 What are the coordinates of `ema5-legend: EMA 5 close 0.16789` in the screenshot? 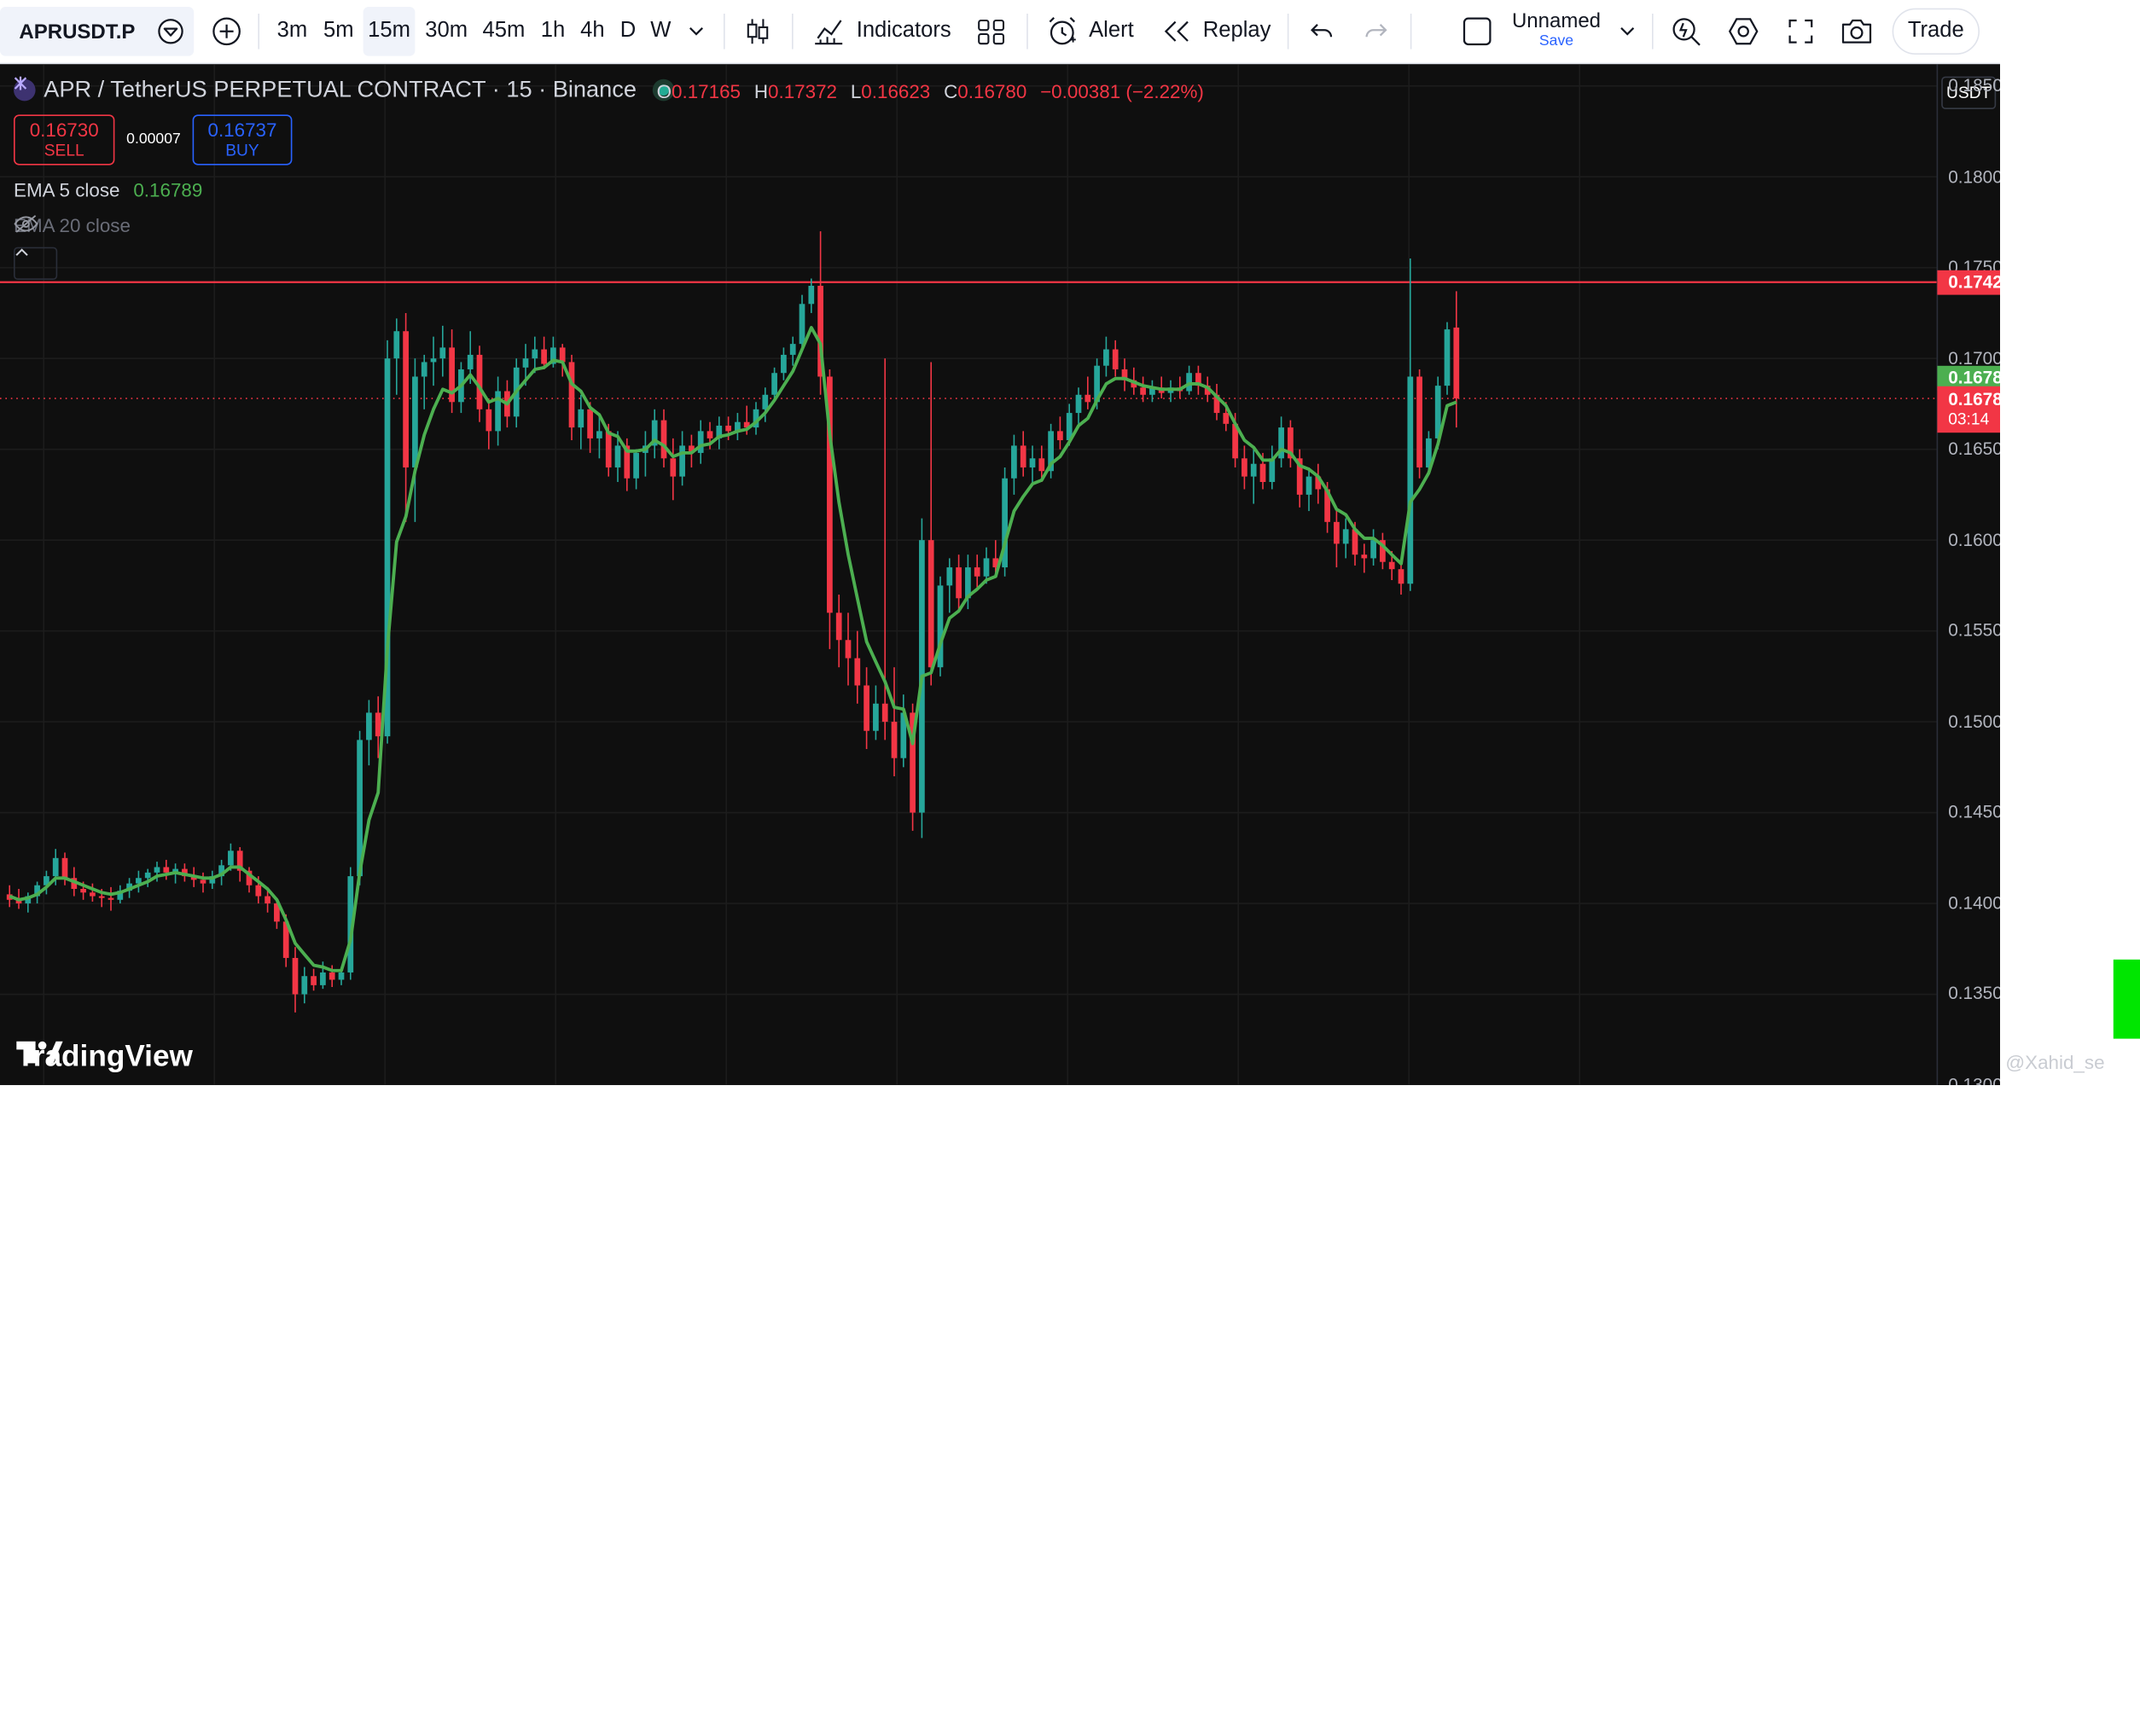 It's located at (108, 190).